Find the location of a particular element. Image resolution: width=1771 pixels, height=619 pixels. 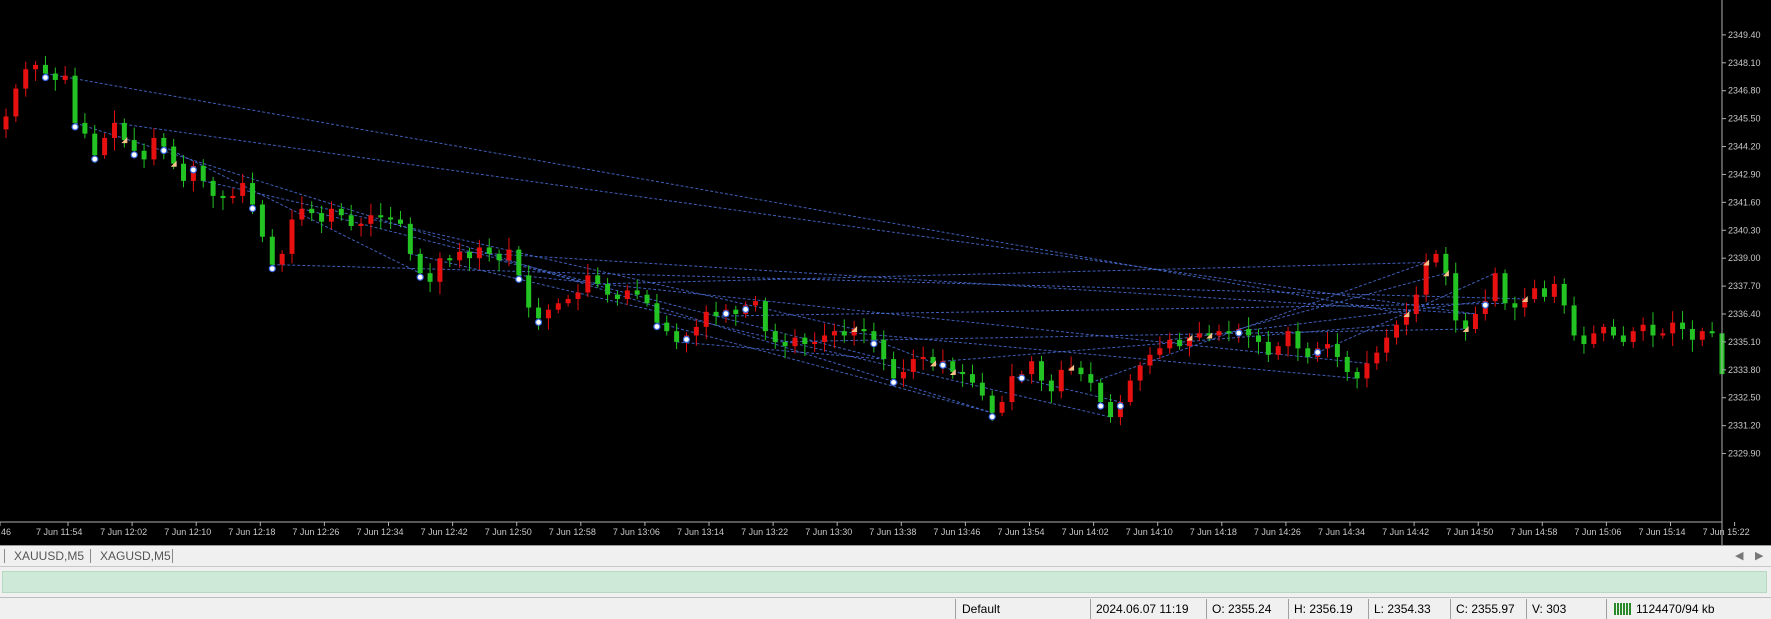

time-tick-label: 7 Jun 14:18 is located at coordinates (1213, 532).